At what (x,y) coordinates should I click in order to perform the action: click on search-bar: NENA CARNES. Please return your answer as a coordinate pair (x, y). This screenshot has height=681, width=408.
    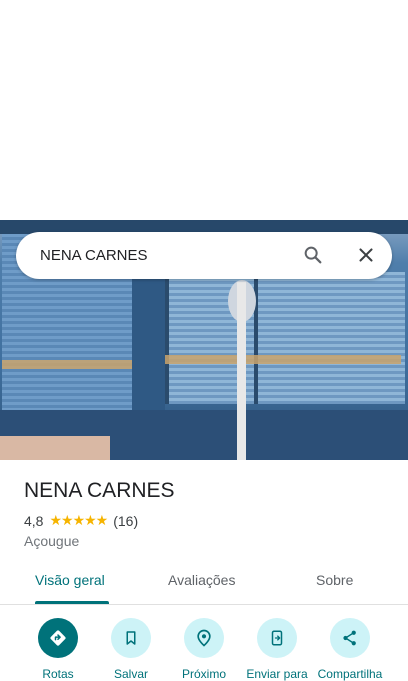
    Looking at the image, I should click on (204, 255).